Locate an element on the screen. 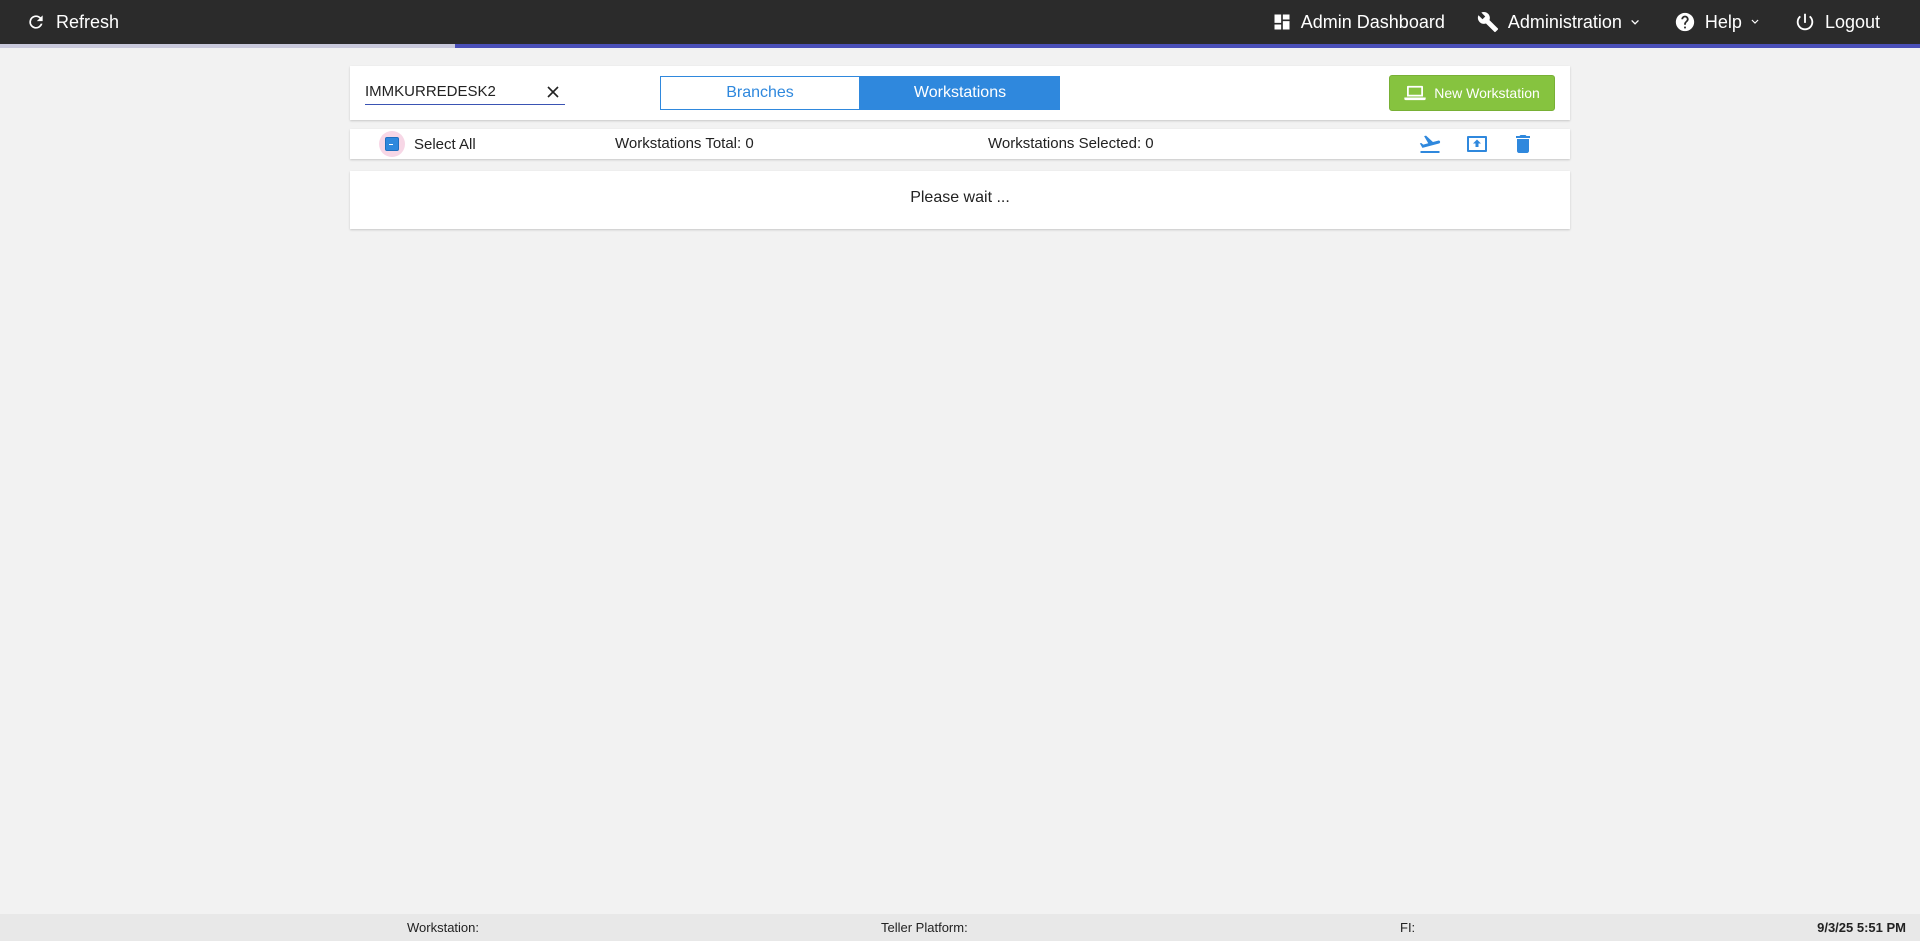 The width and height of the screenshot is (1920, 941). depart-action-button is located at coordinates (1430, 144).